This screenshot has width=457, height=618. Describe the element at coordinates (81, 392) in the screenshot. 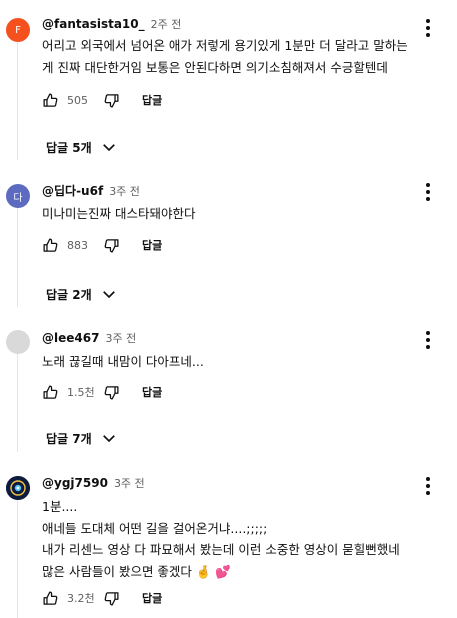

I see `like-count: 1.5천` at that location.